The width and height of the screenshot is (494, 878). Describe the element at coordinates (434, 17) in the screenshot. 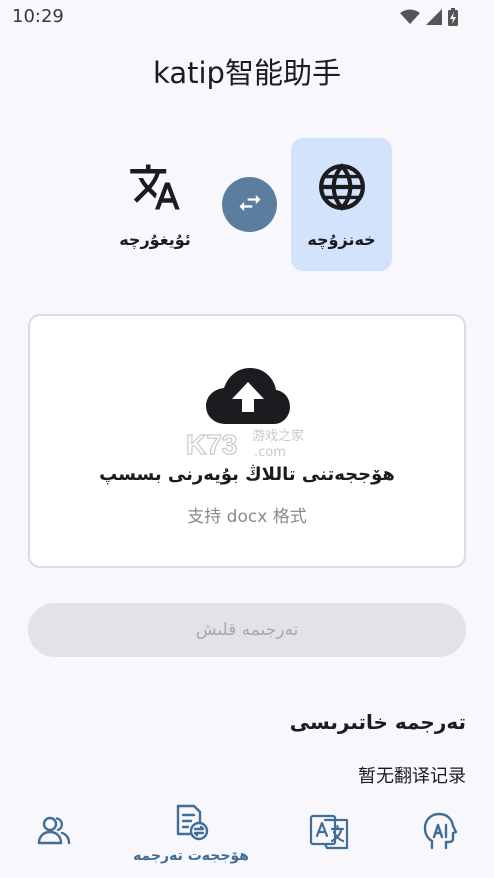

I see `signal-icon` at that location.